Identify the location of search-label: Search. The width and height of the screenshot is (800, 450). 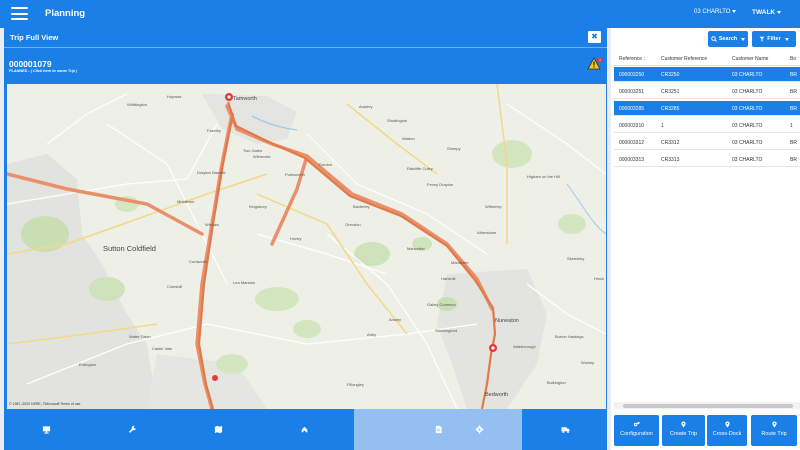
(728, 39).